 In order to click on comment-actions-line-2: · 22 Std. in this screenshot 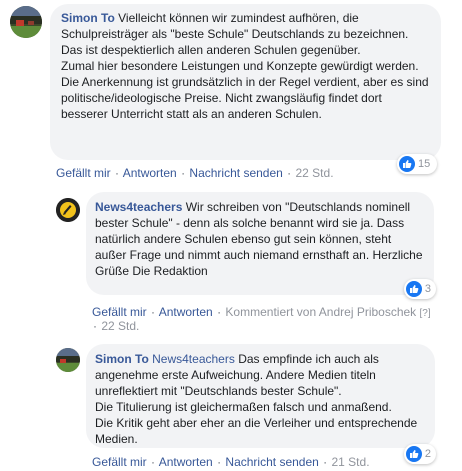, I will do `click(115, 326)`.